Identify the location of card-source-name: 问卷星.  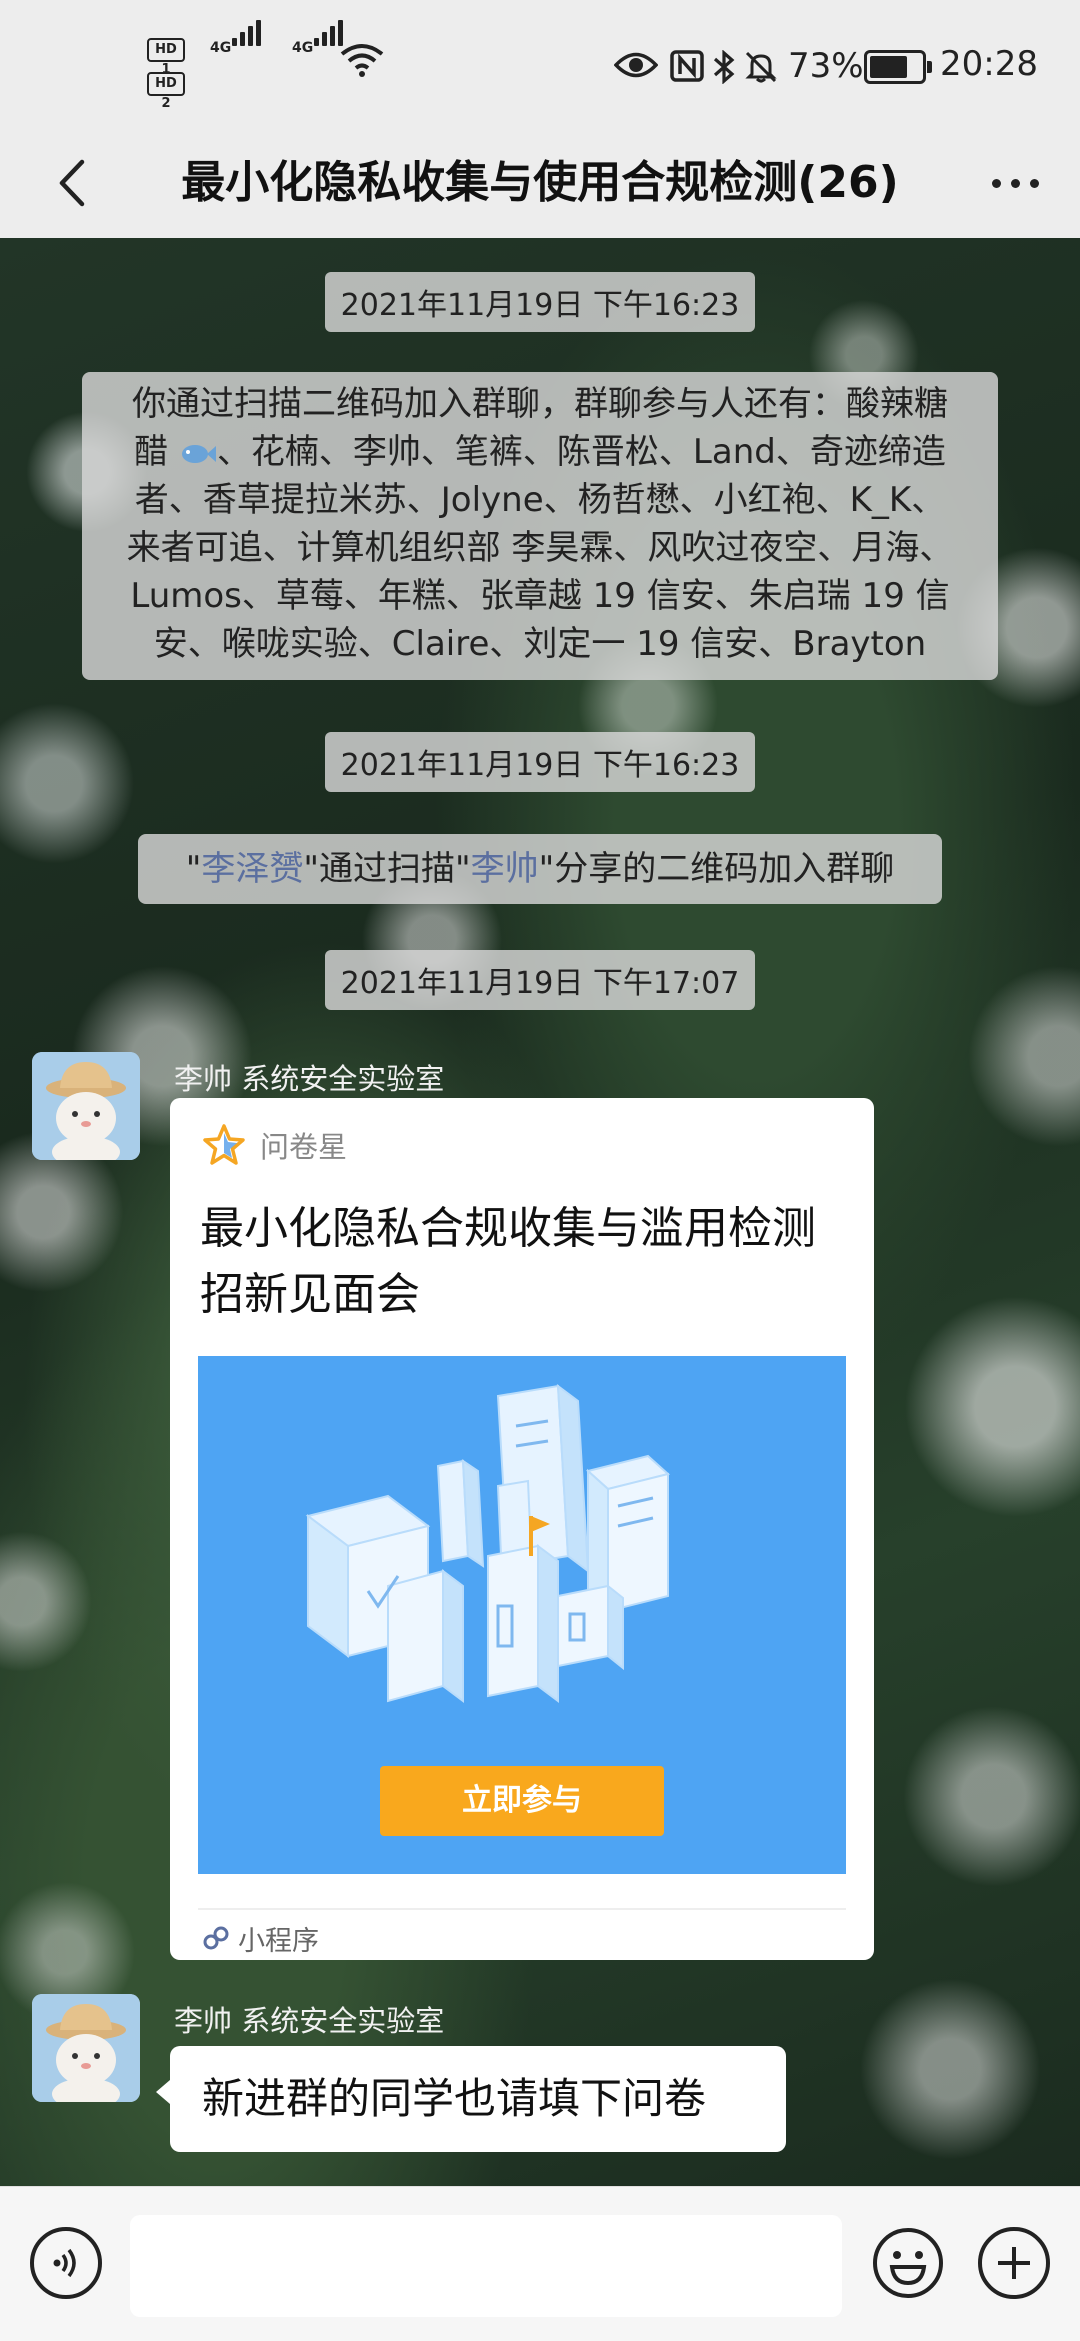
(304, 1147).